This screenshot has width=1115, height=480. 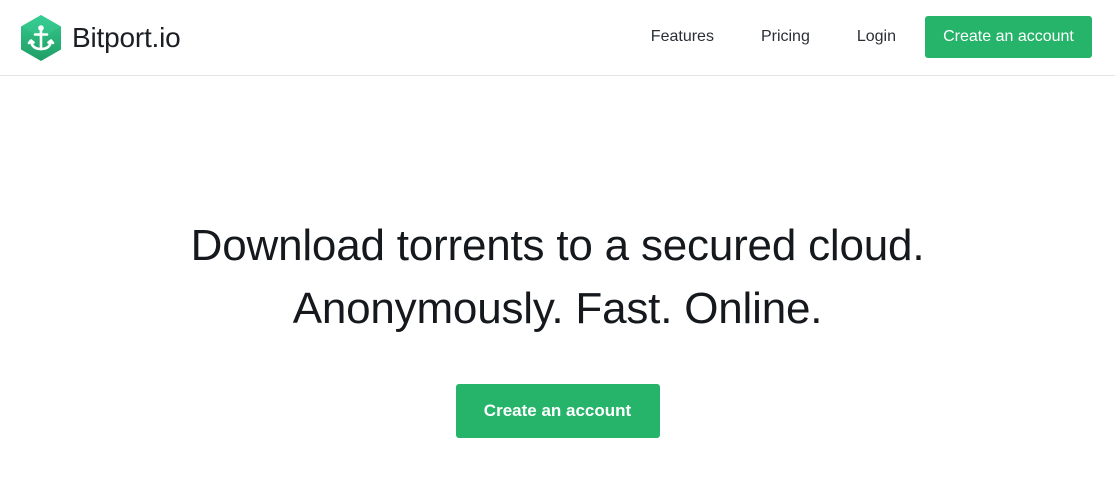 I want to click on anchor-hexagon-icon, so click(x=41, y=38).